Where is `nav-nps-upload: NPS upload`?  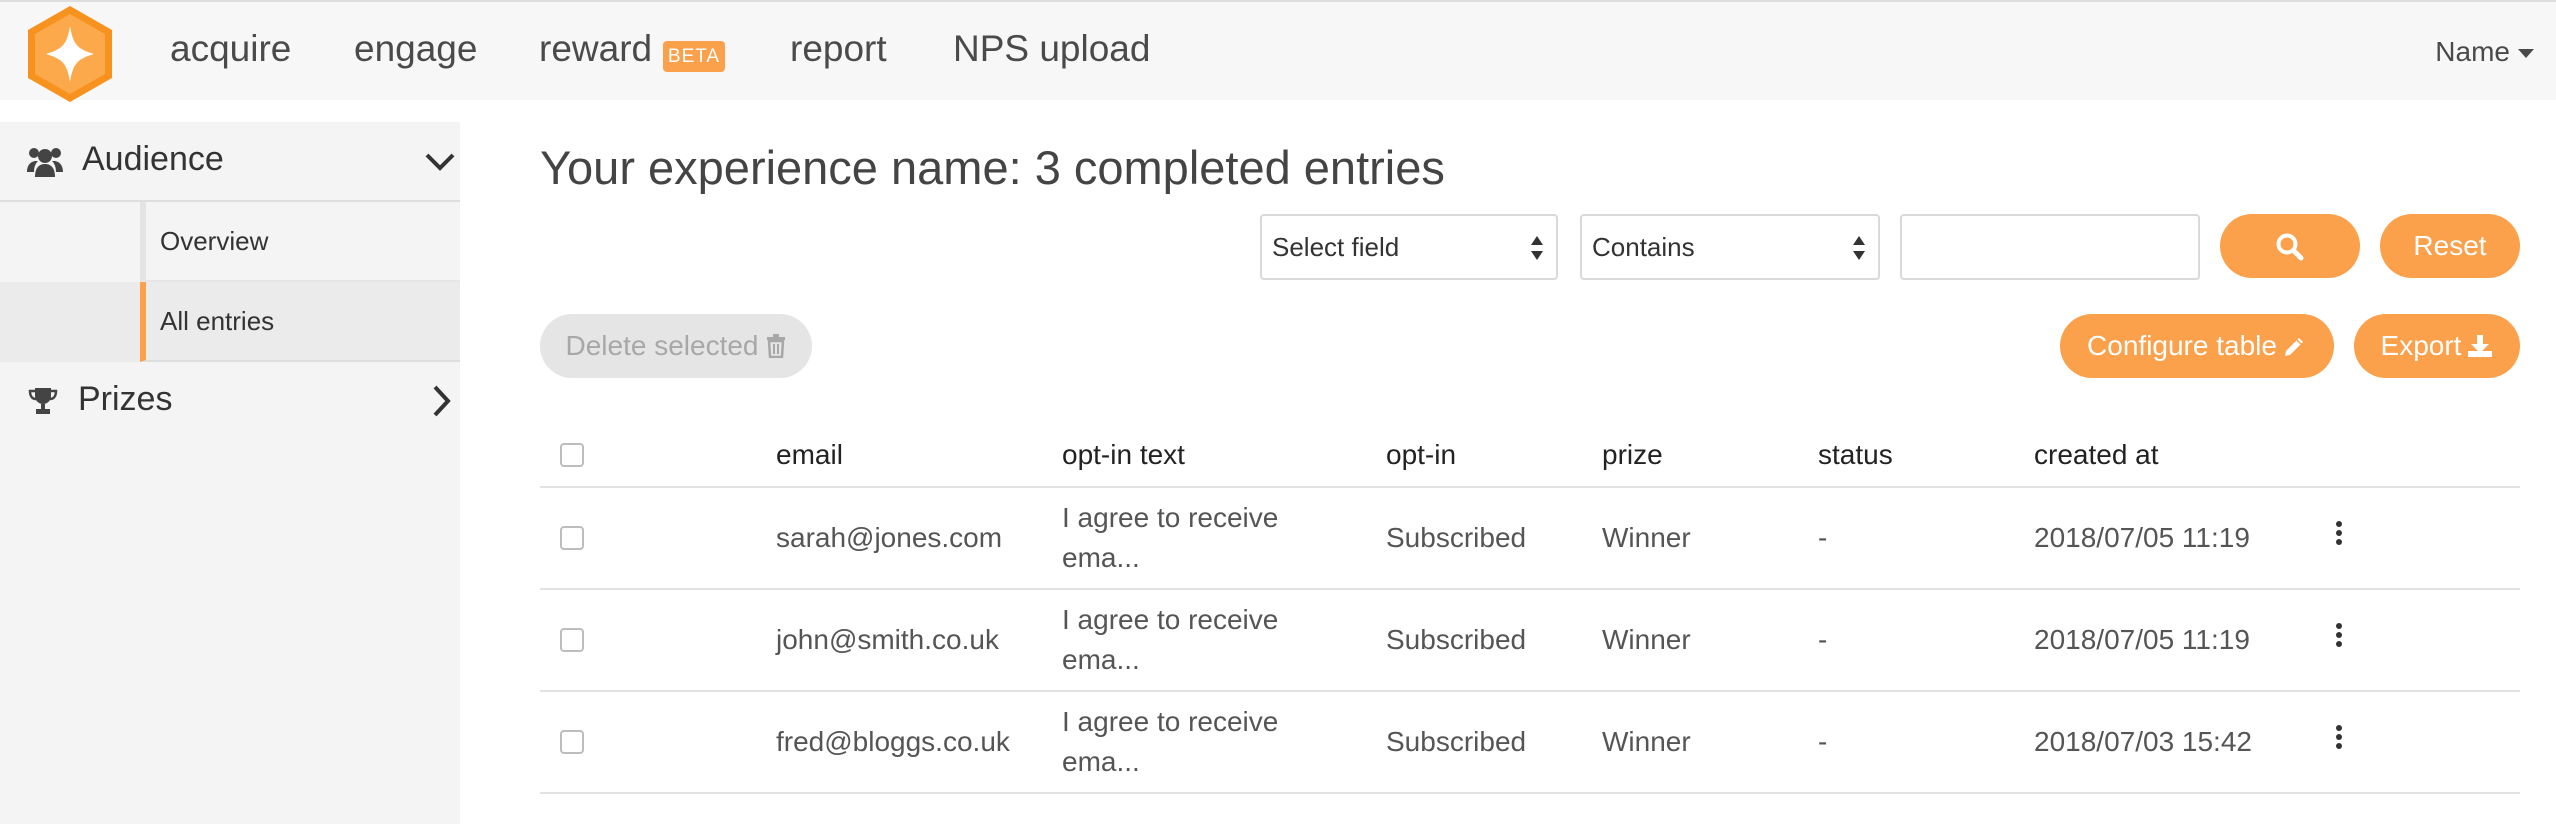
nav-nps-upload: NPS upload is located at coordinates (1051, 49).